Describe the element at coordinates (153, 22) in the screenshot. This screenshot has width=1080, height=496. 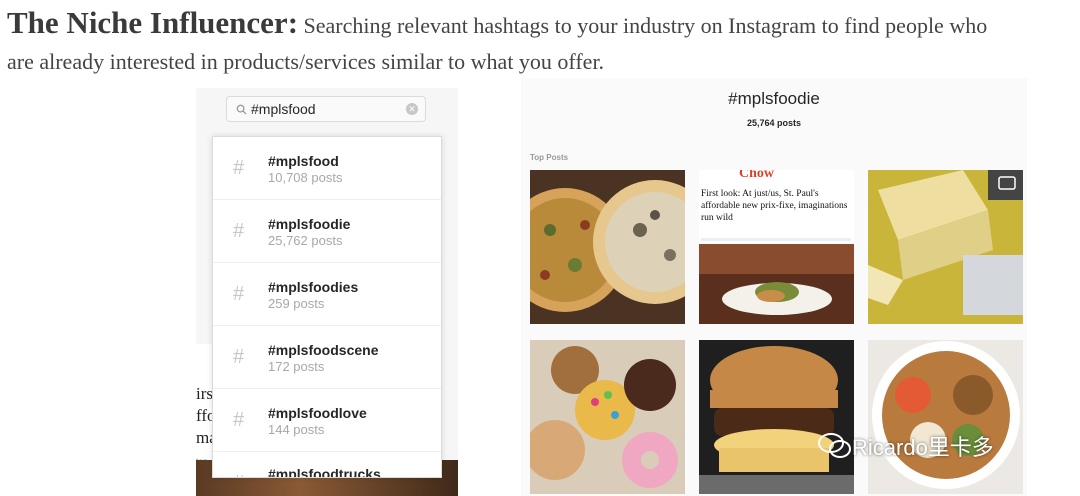
I see `header-title: The Niche Influencer:` at that location.